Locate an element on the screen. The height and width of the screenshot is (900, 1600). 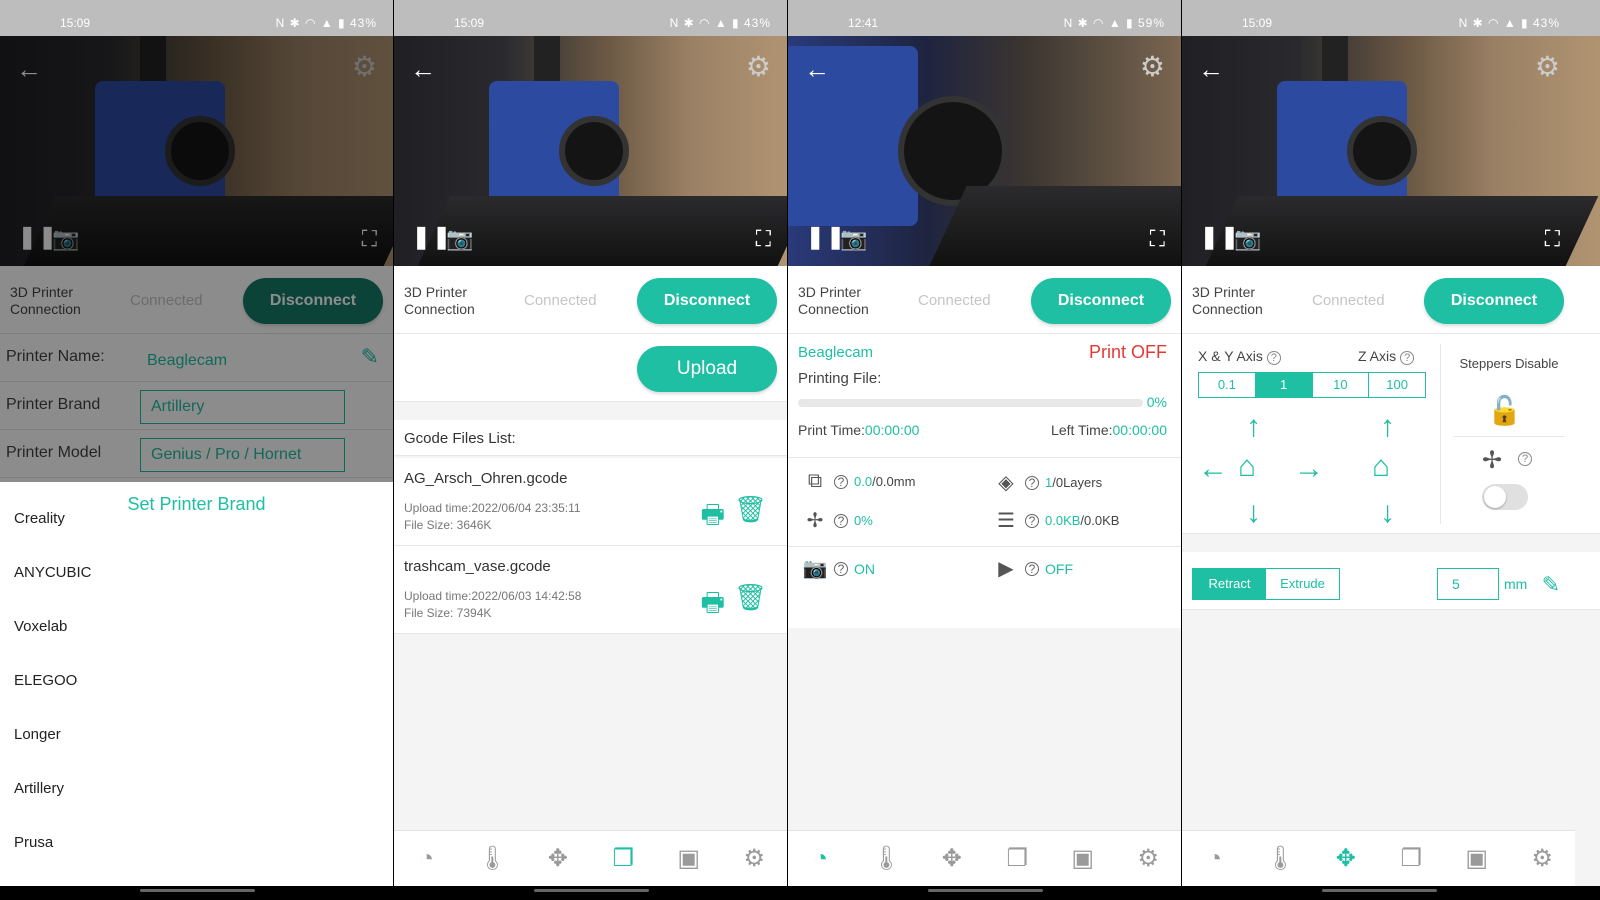
fan-info: ✢? 0% is located at coordinates (837, 520).